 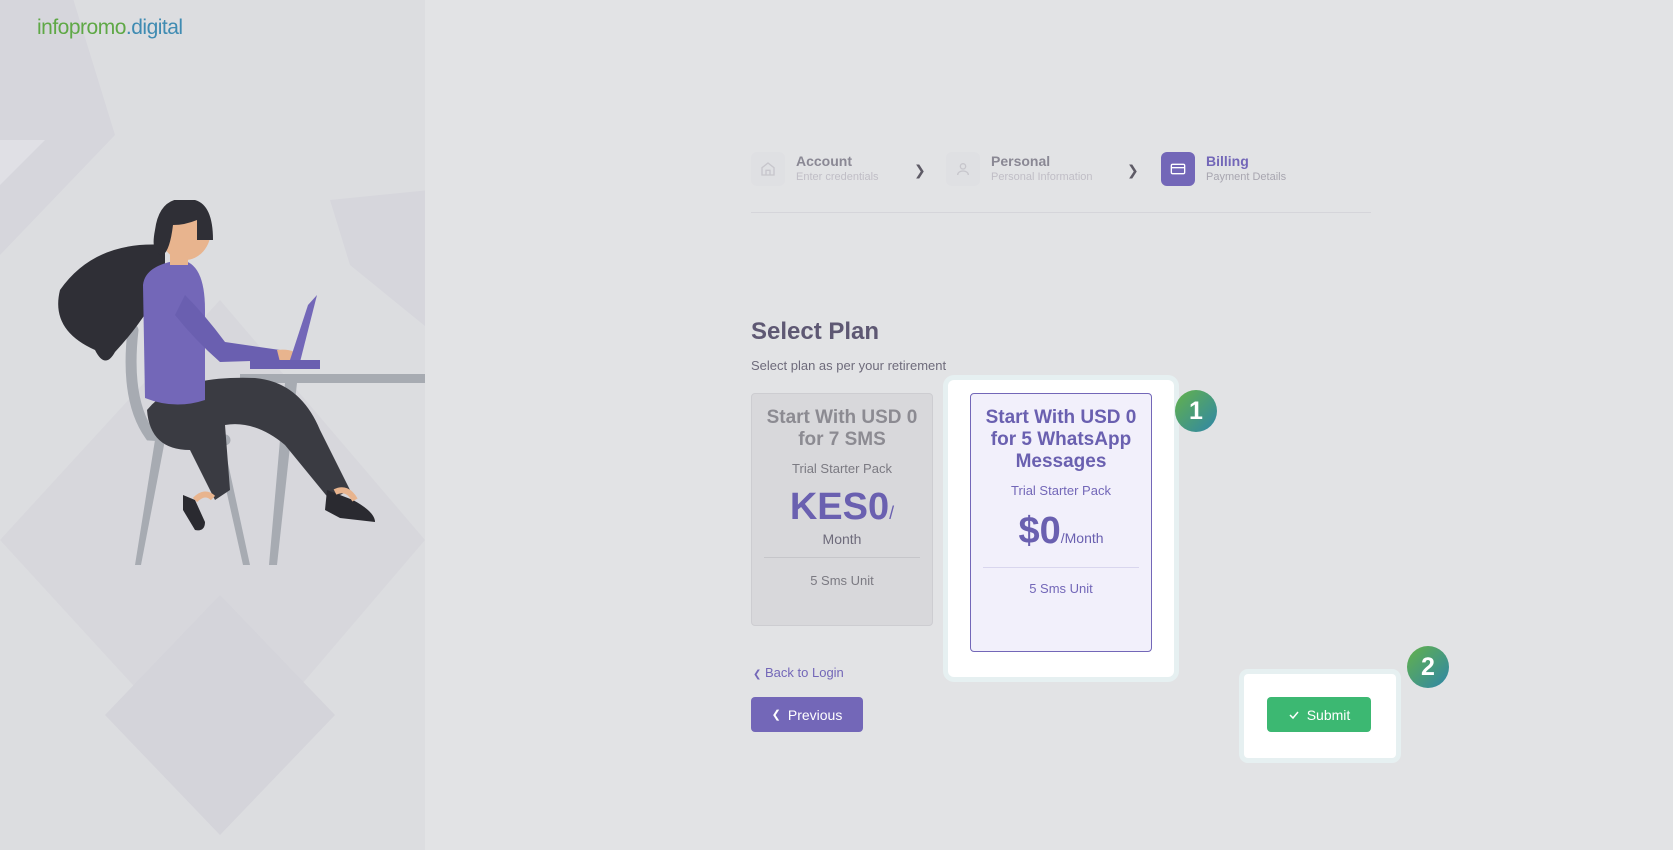 I want to click on plan-price: $0/Month, so click(x=1061, y=531).